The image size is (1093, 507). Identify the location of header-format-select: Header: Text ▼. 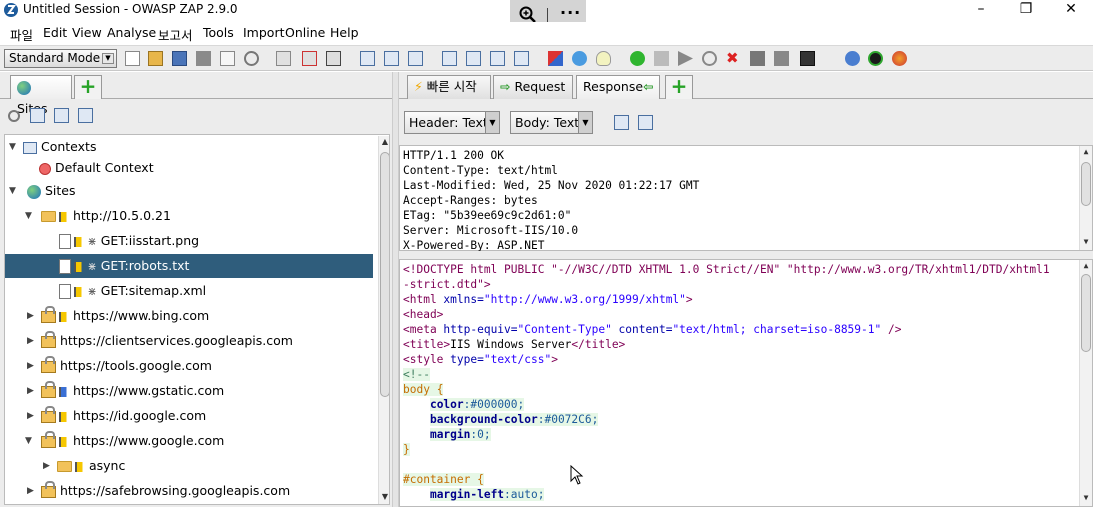
(452, 122).